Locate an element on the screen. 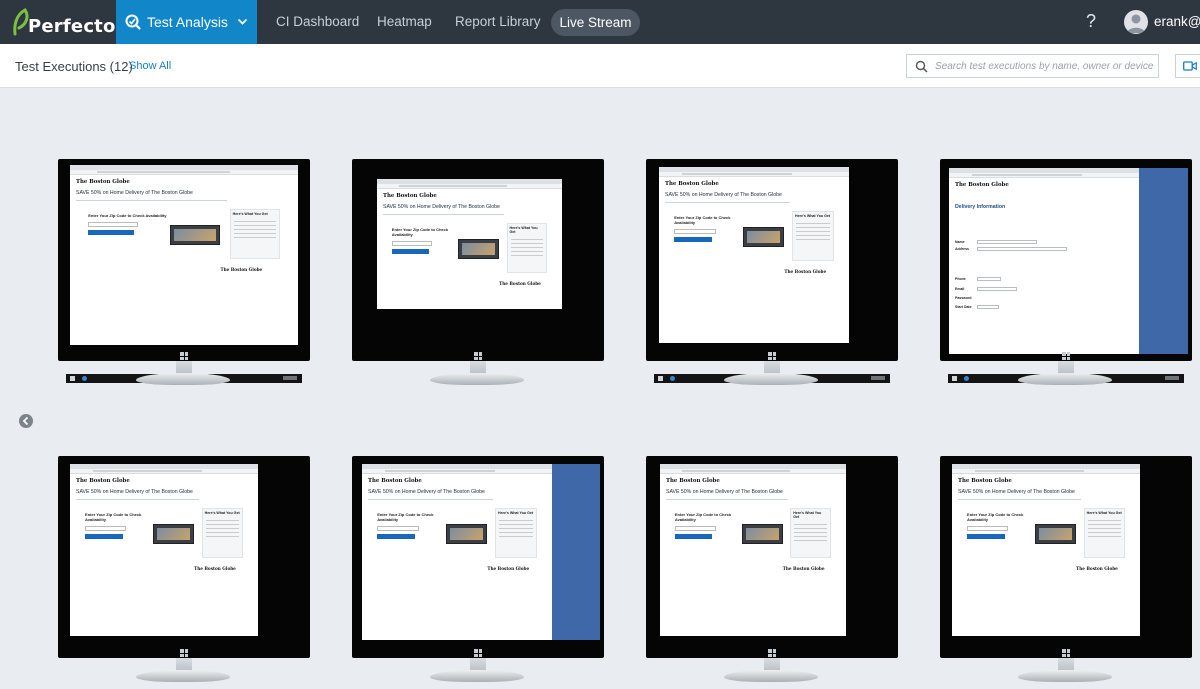 This screenshot has width=1200, height=689. product-switcher: Test Analysis is located at coordinates (186, 22).